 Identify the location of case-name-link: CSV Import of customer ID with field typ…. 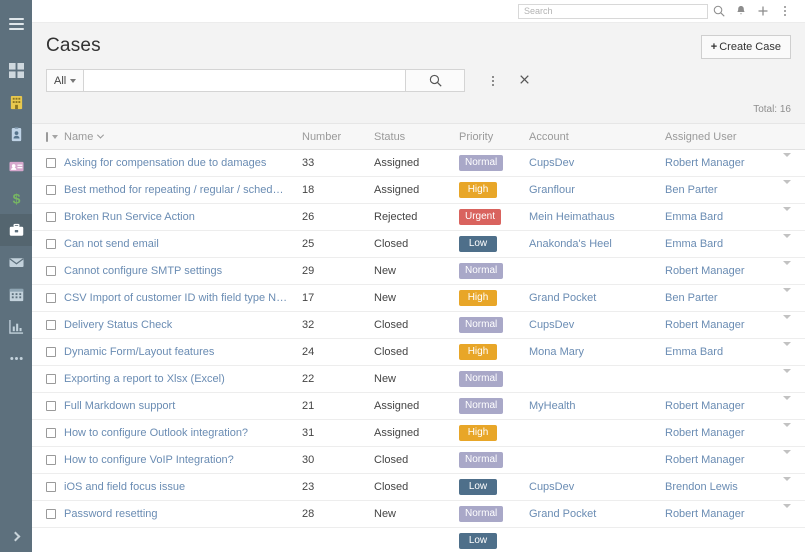
(175, 298).